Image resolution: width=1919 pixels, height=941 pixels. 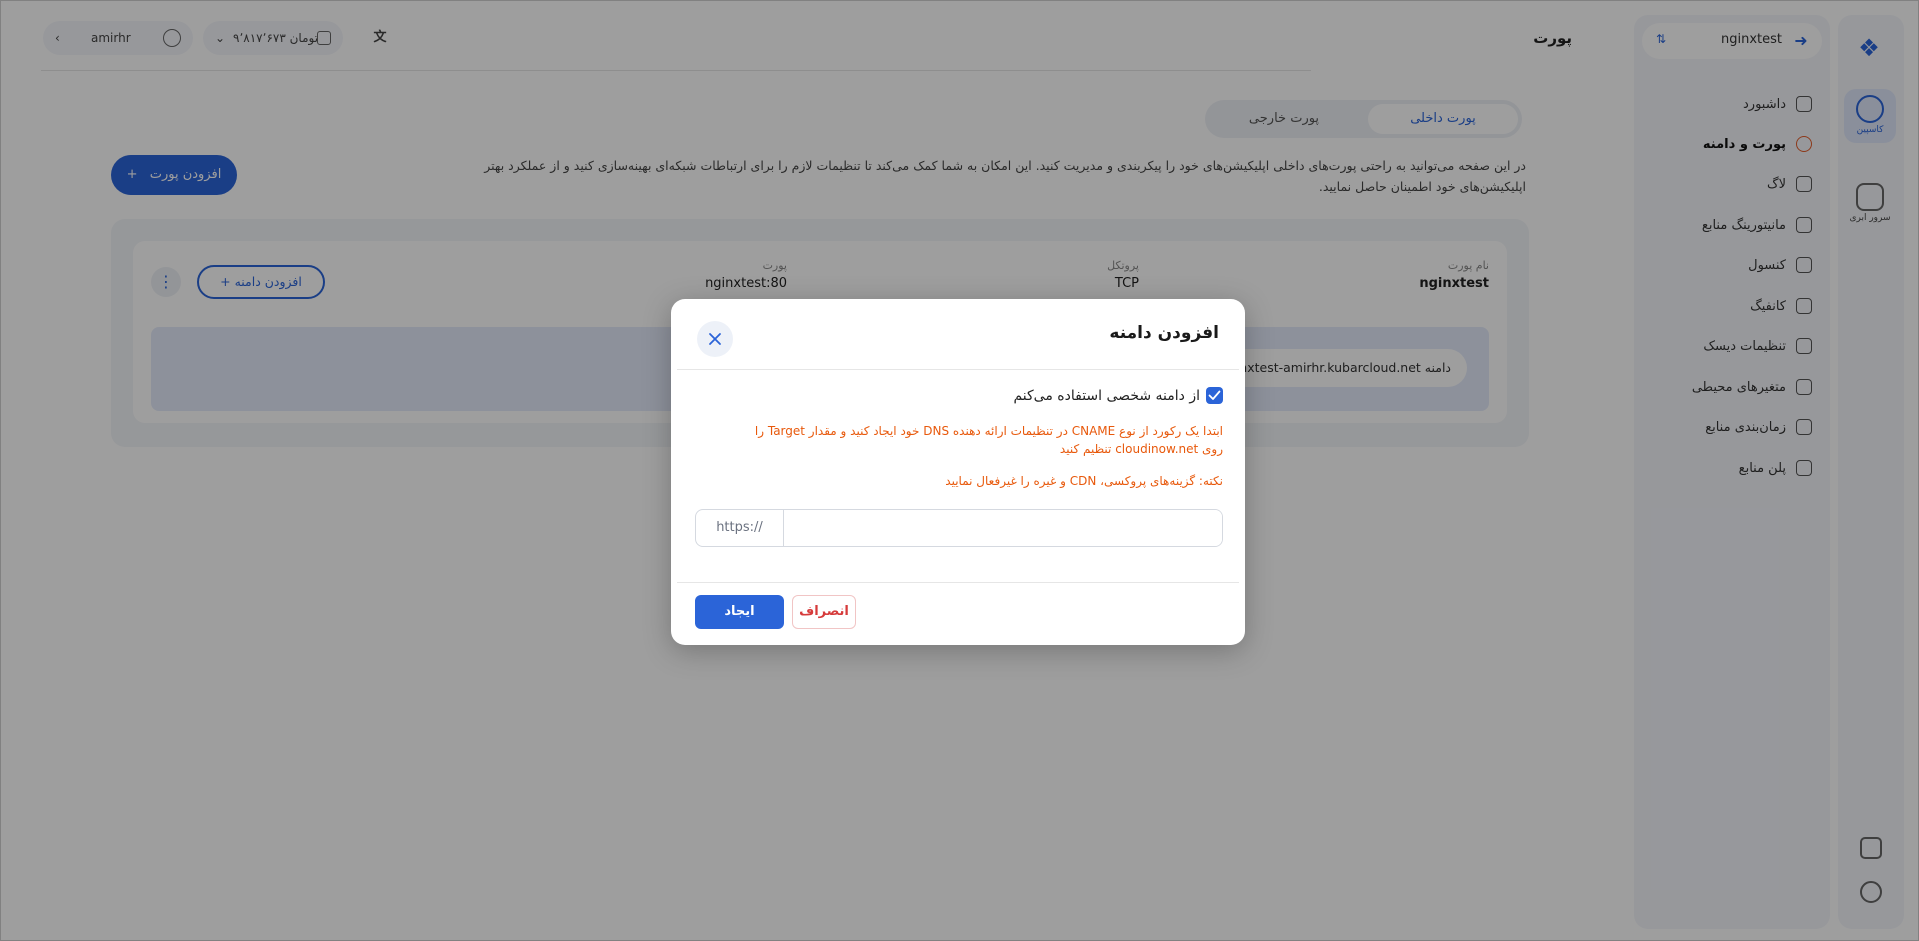 I want to click on custom-domain-checkbox, so click(x=1214, y=395).